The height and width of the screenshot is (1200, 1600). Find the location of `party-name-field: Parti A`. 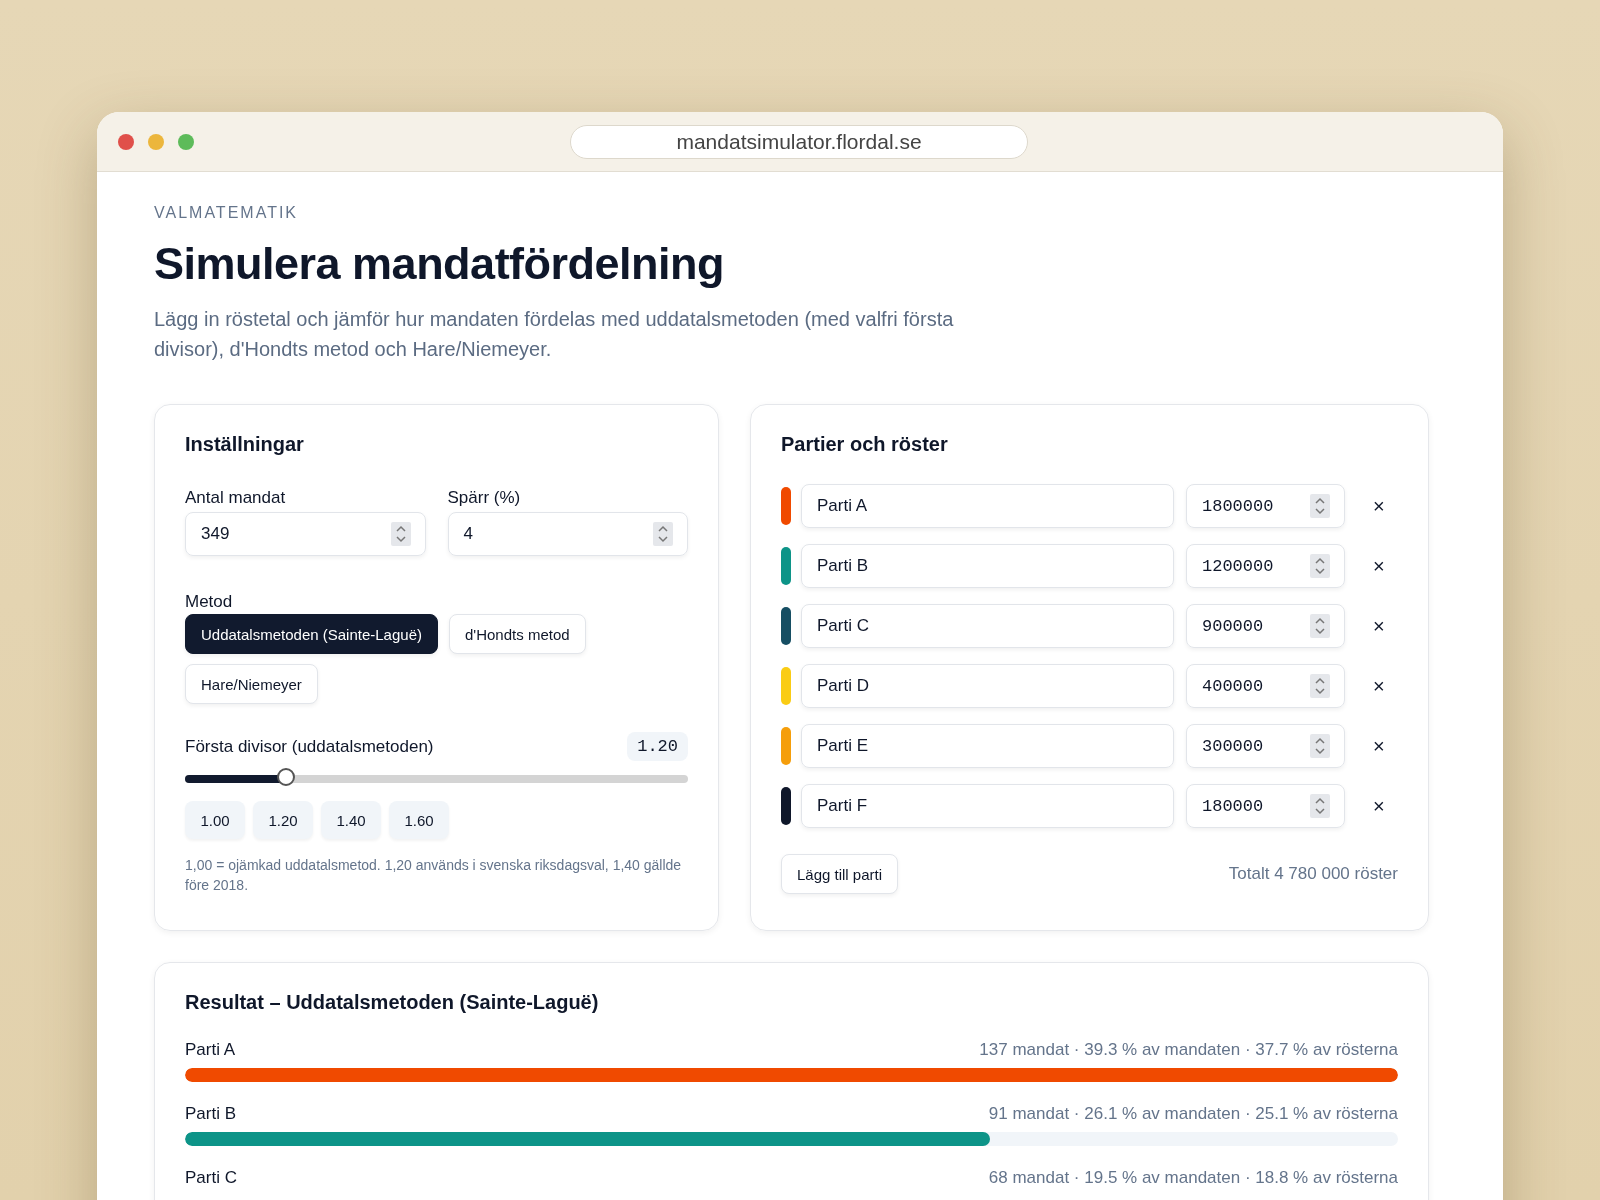

party-name-field: Parti A is located at coordinates (987, 506).